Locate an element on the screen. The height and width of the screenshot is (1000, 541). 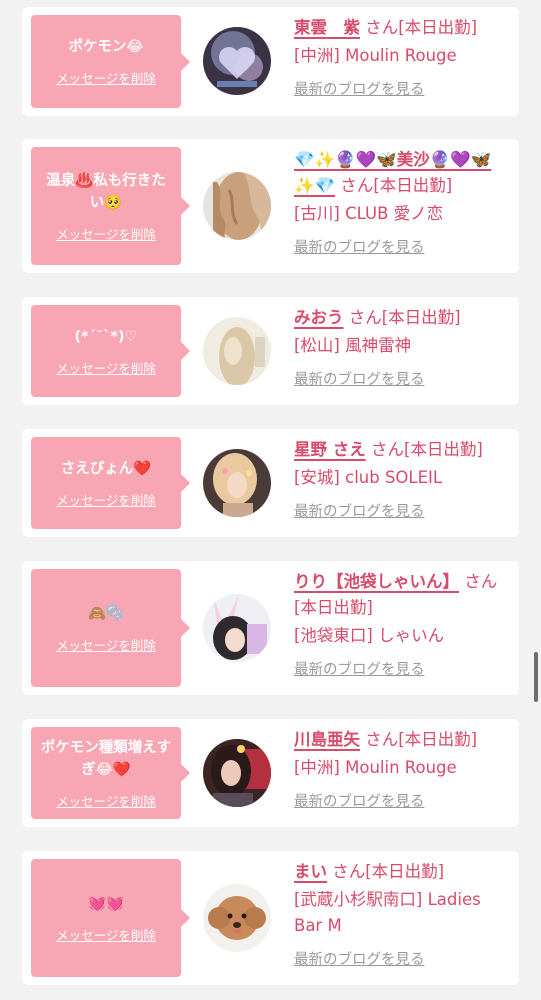
cast-name-link: 東雲 紫 is located at coordinates (327, 27).